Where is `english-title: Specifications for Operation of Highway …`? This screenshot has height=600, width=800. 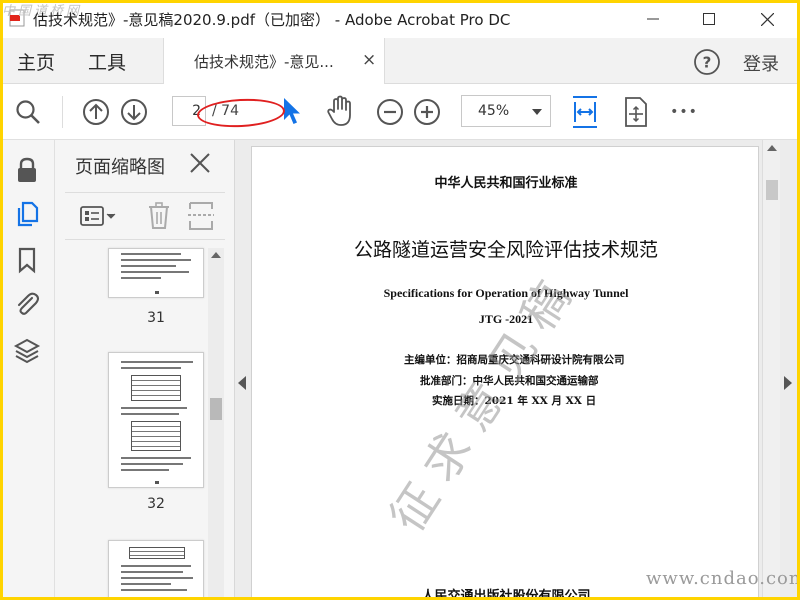 english-title: Specifications for Operation of Highway … is located at coordinates (506, 293).